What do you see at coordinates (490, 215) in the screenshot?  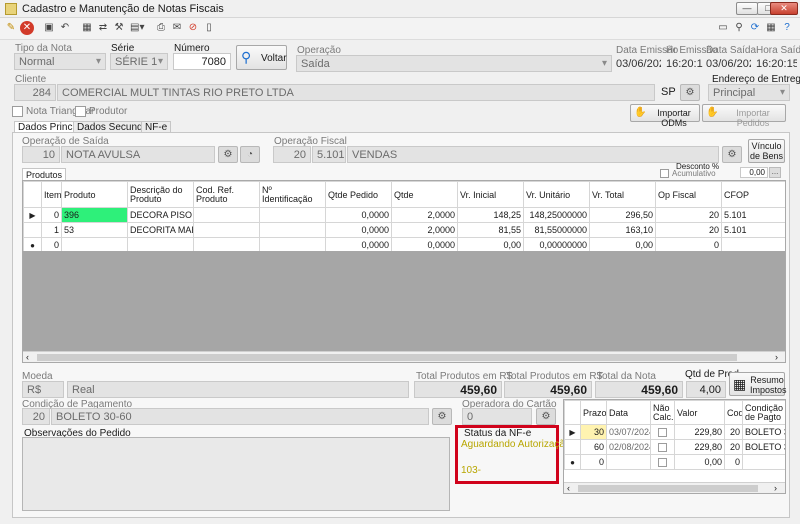 I see `table-cell: 148,25` at bounding box center [490, 215].